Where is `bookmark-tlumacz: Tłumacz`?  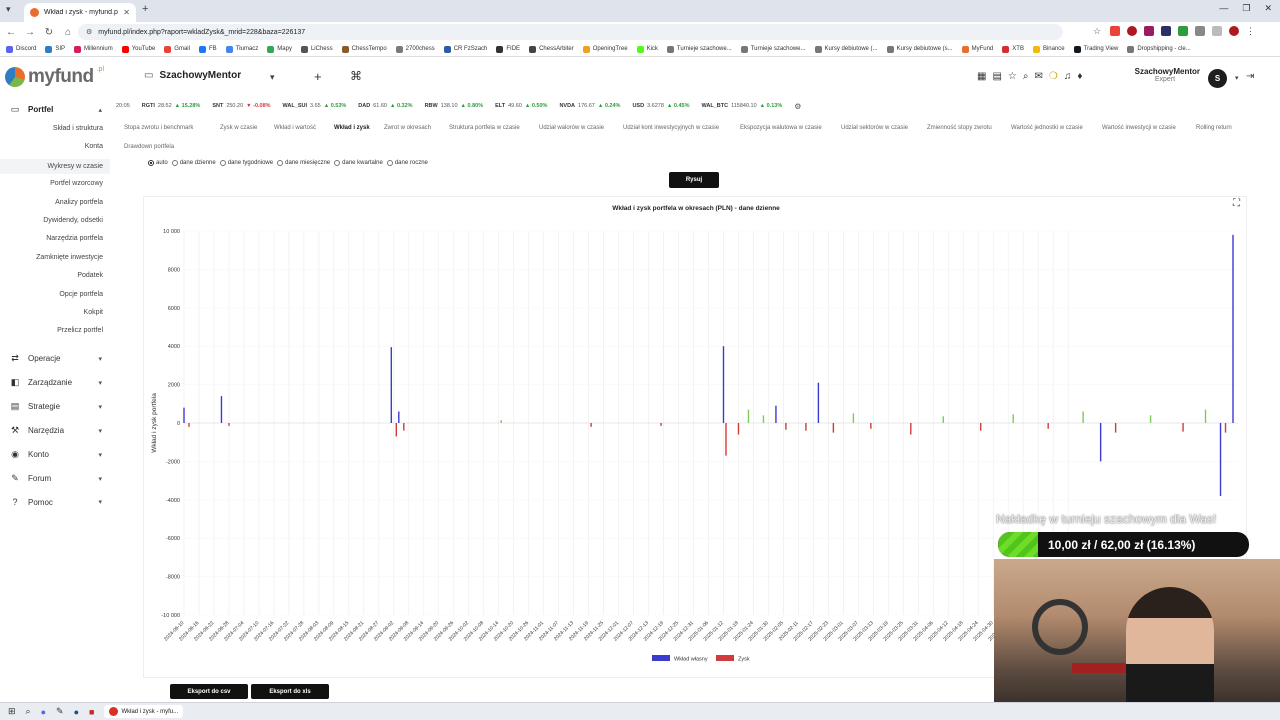
bookmark-tlumacz: Tłumacz is located at coordinates (241, 49).